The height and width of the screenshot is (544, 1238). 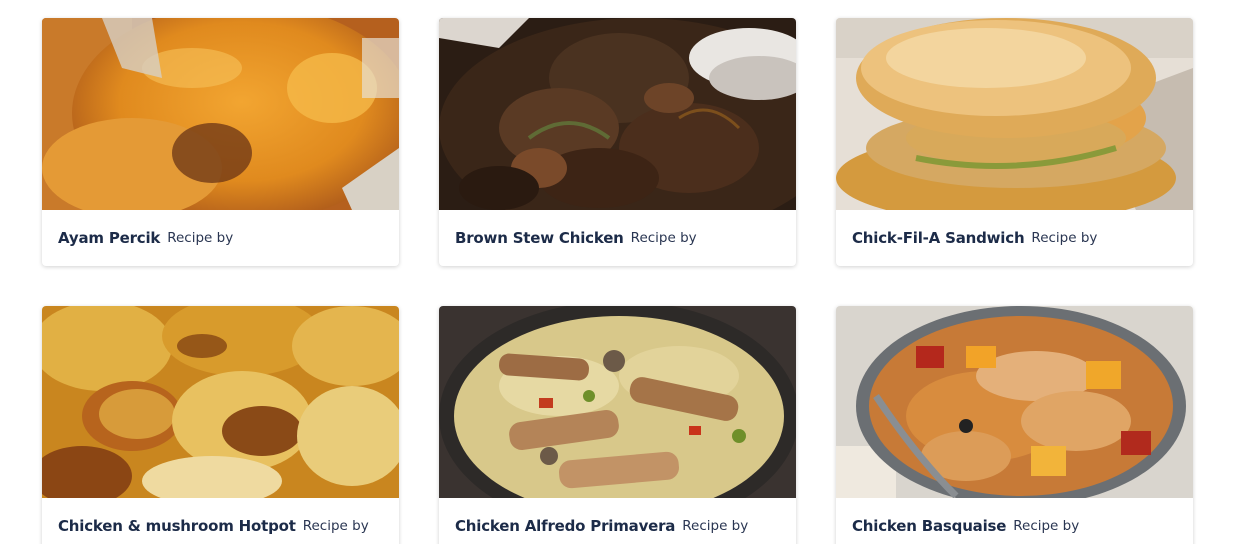 I want to click on recipe-caption: Ayam Percik Recipe by, so click(x=220, y=238).